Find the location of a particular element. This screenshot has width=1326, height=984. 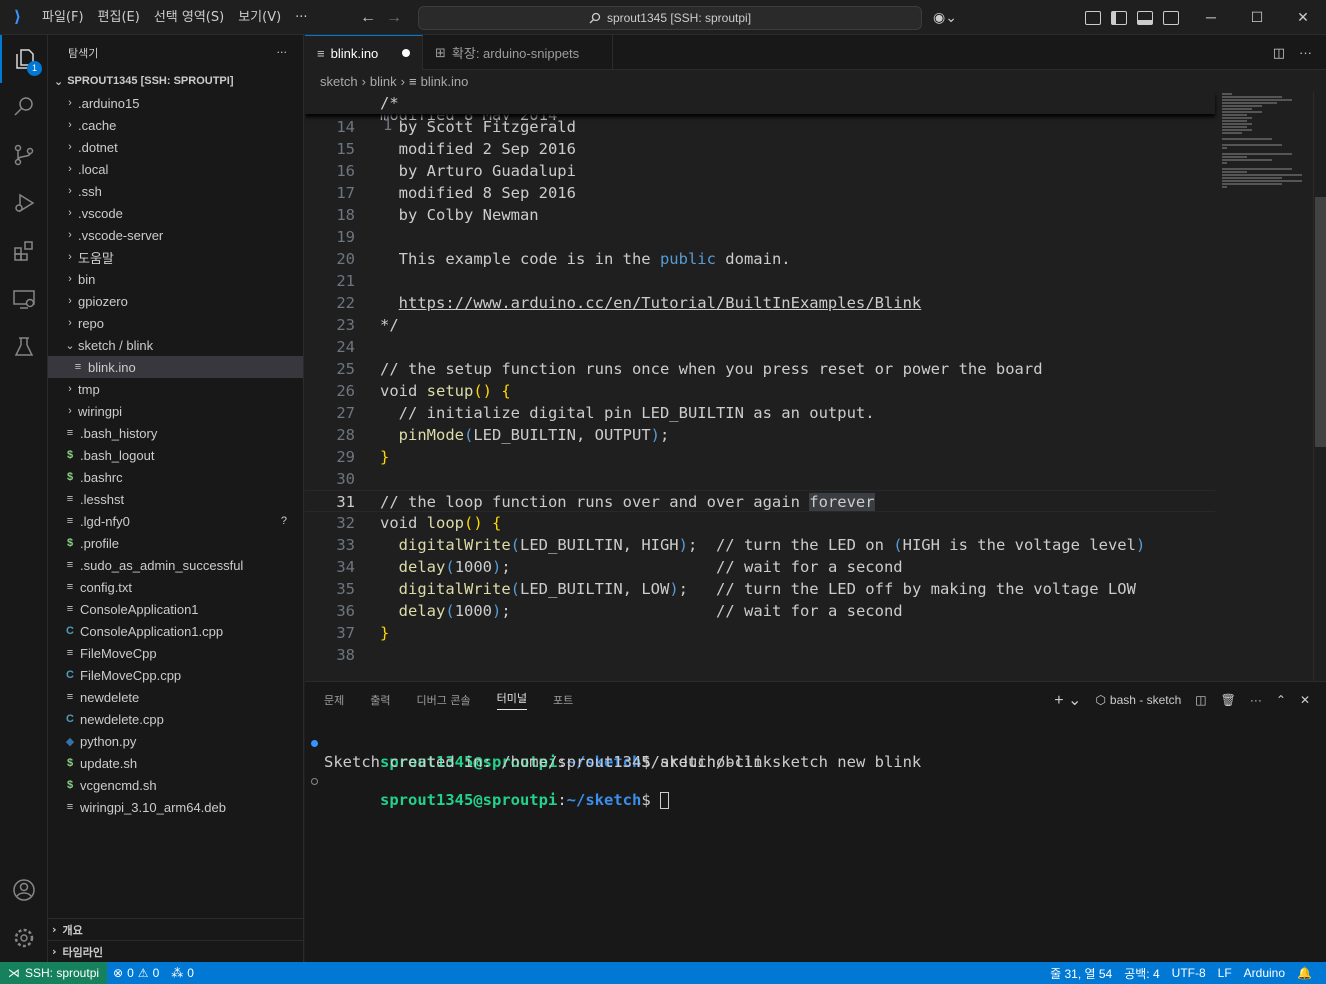

code-line: 16 by Arturo Guadalupi is located at coordinates (760, 171).